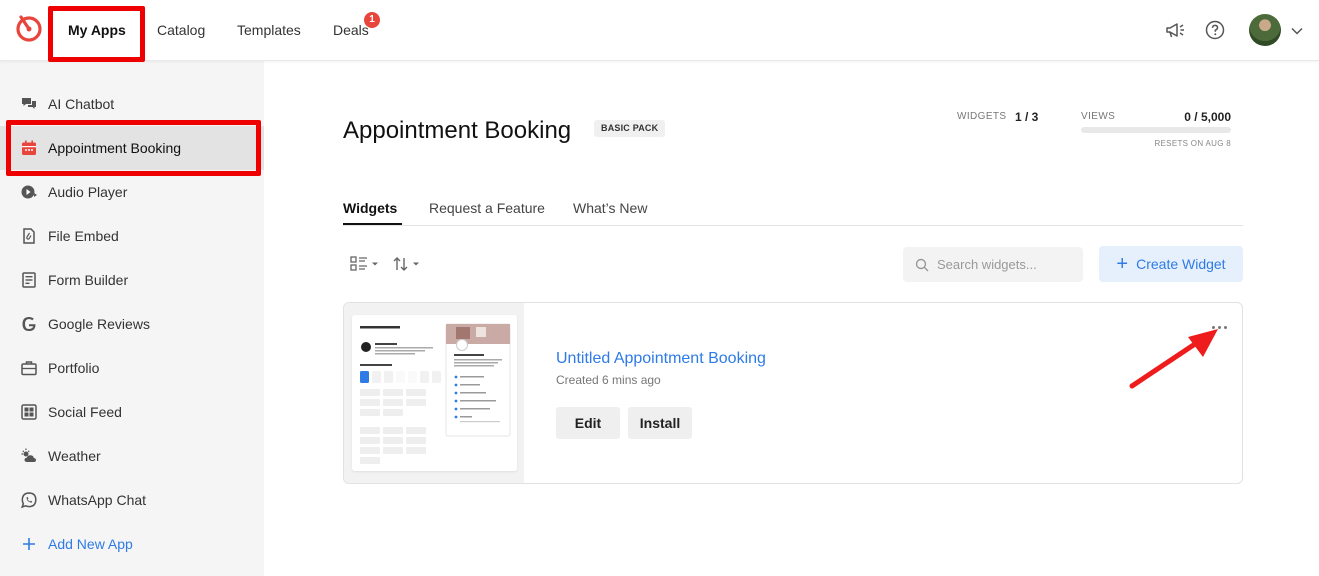 Image resolution: width=1319 pixels, height=576 pixels. What do you see at coordinates (1098, 116) in the screenshot?
I see `views-stat-label: VIEWS` at bounding box center [1098, 116].